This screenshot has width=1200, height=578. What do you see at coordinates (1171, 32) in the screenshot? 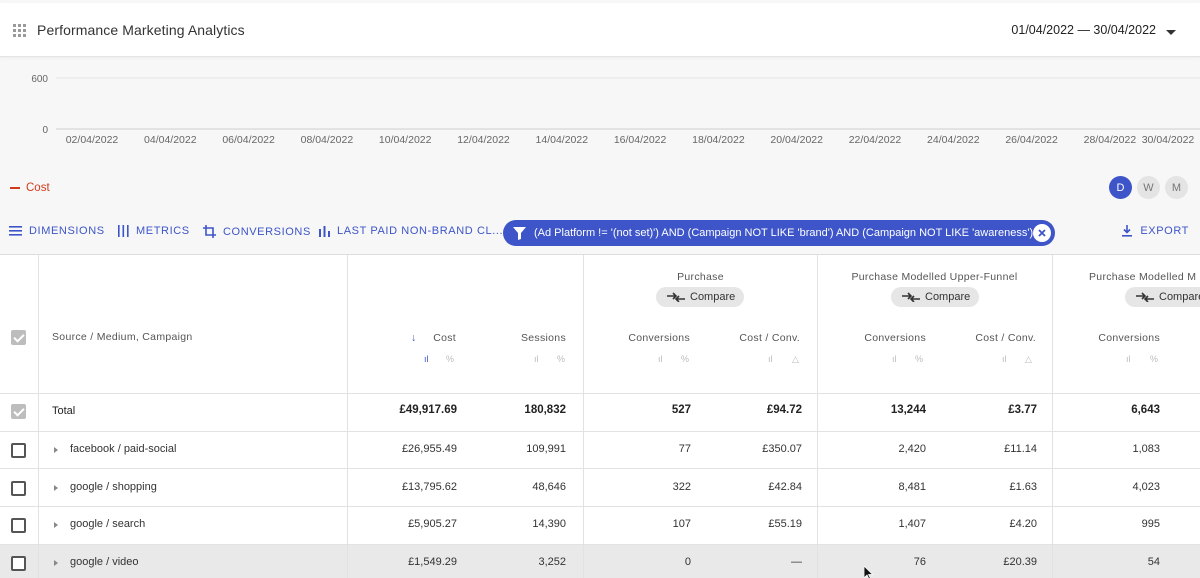
I see `chevron-down-icon` at bounding box center [1171, 32].